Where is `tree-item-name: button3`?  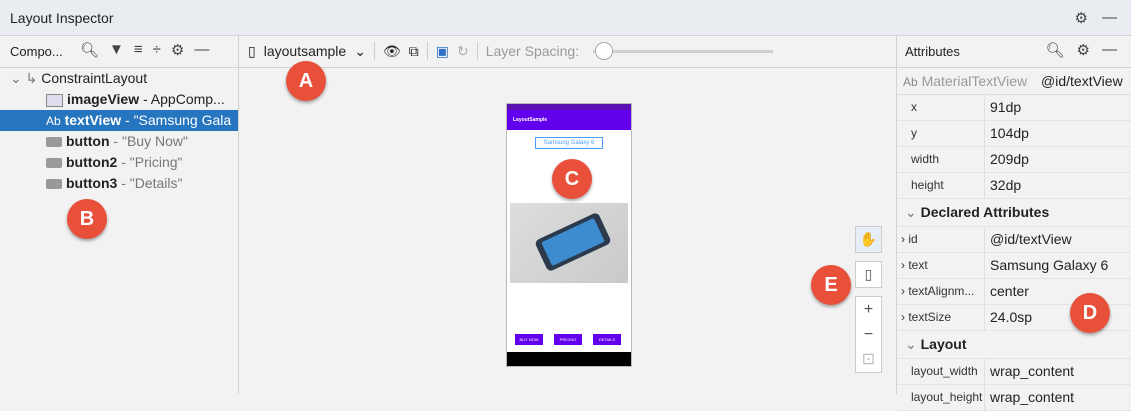
tree-item-name: button3 is located at coordinates (92, 183).